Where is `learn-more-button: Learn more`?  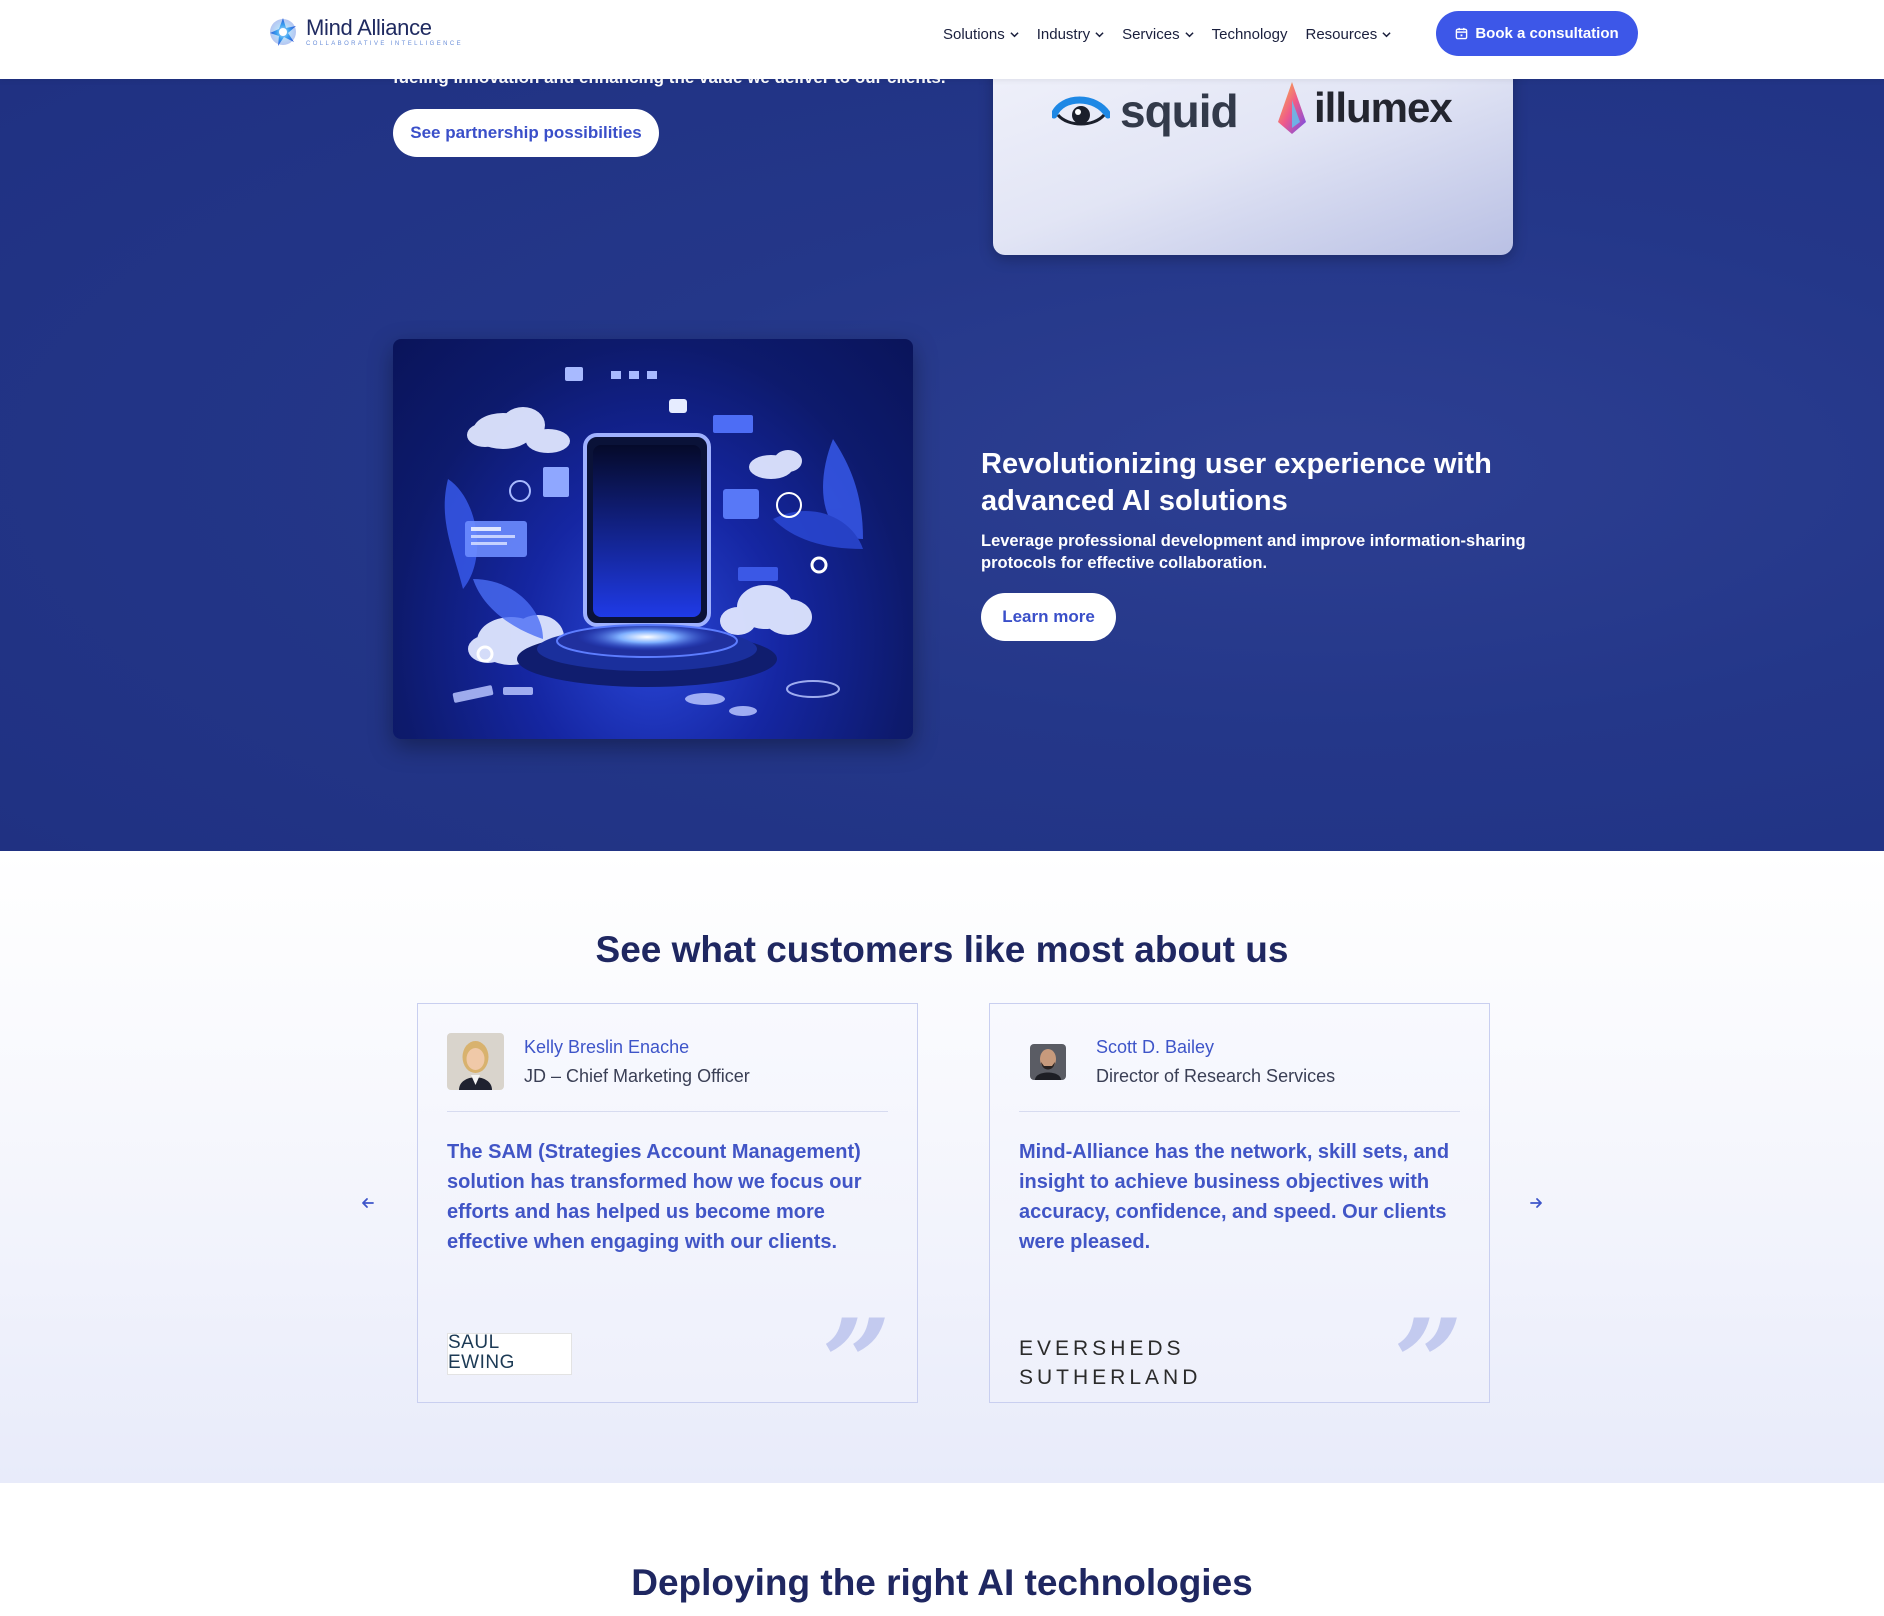 learn-more-button: Learn more is located at coordinates (1048, 617).